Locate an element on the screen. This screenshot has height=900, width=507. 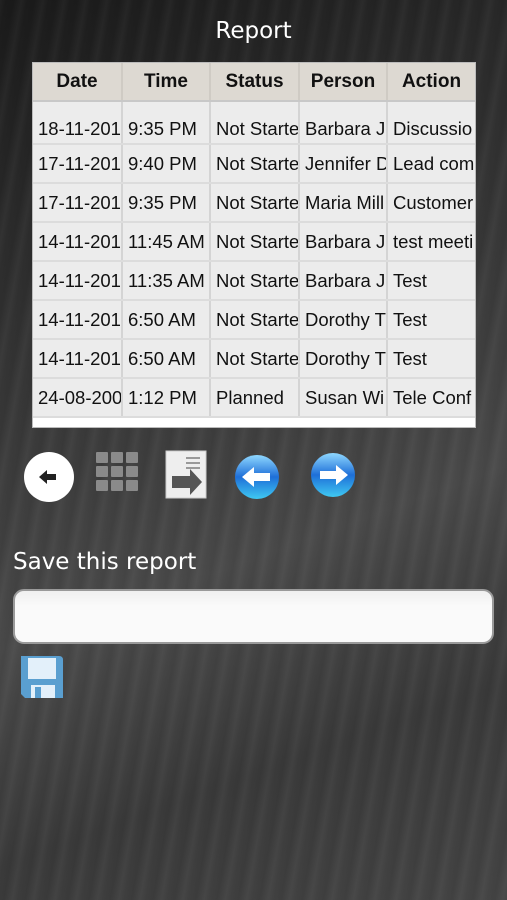
grid-menu-button is located at coordinates (119, 477).